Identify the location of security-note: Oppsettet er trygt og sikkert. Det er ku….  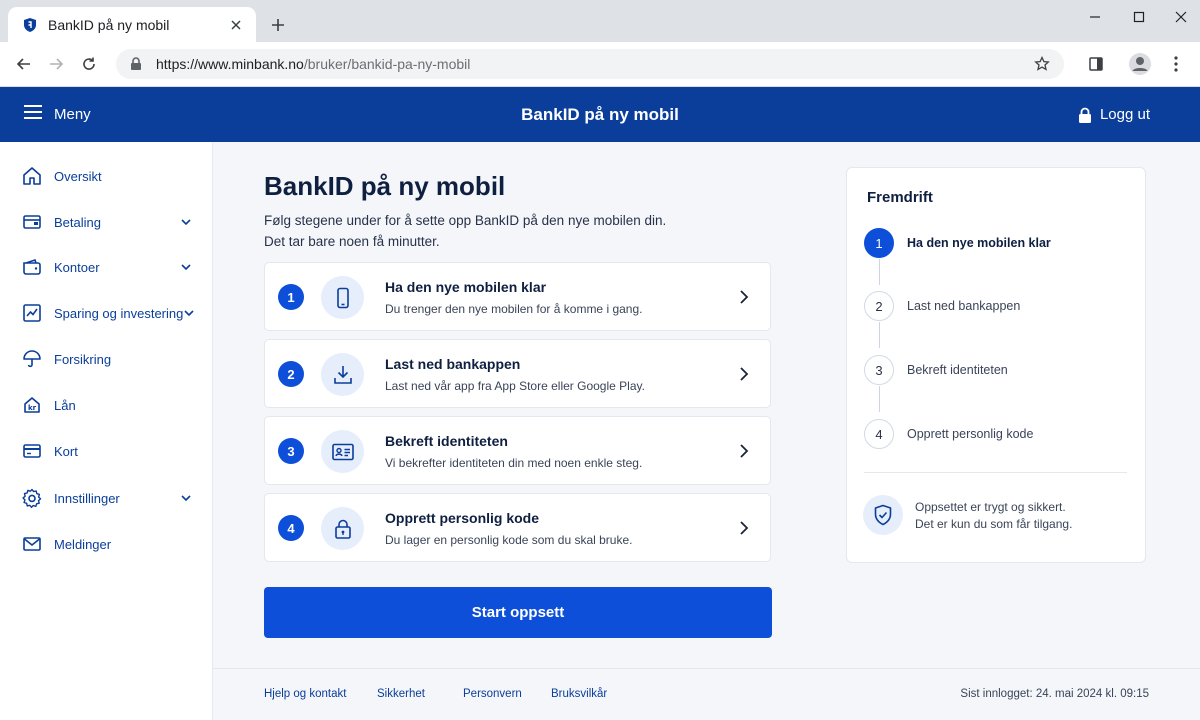
(993, 516).